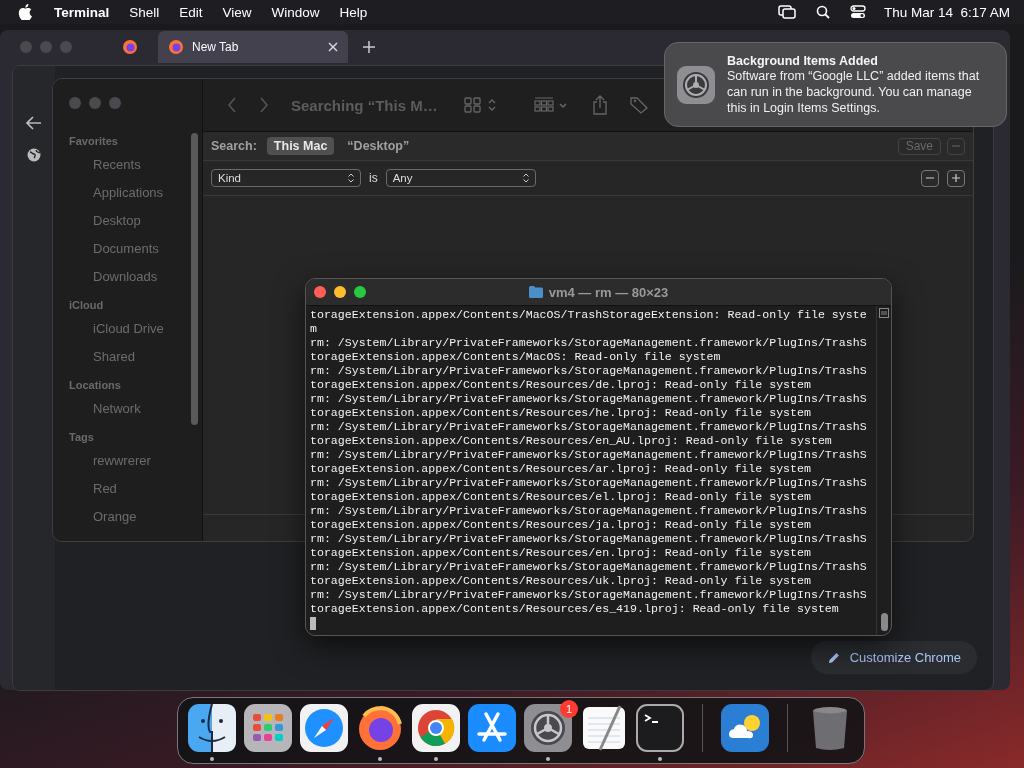 The width and height of the screenshot is (1024, 768). Describe the element at coordinates (25, 12) in the screenshot. I see `apple-logo-icon` at that location.